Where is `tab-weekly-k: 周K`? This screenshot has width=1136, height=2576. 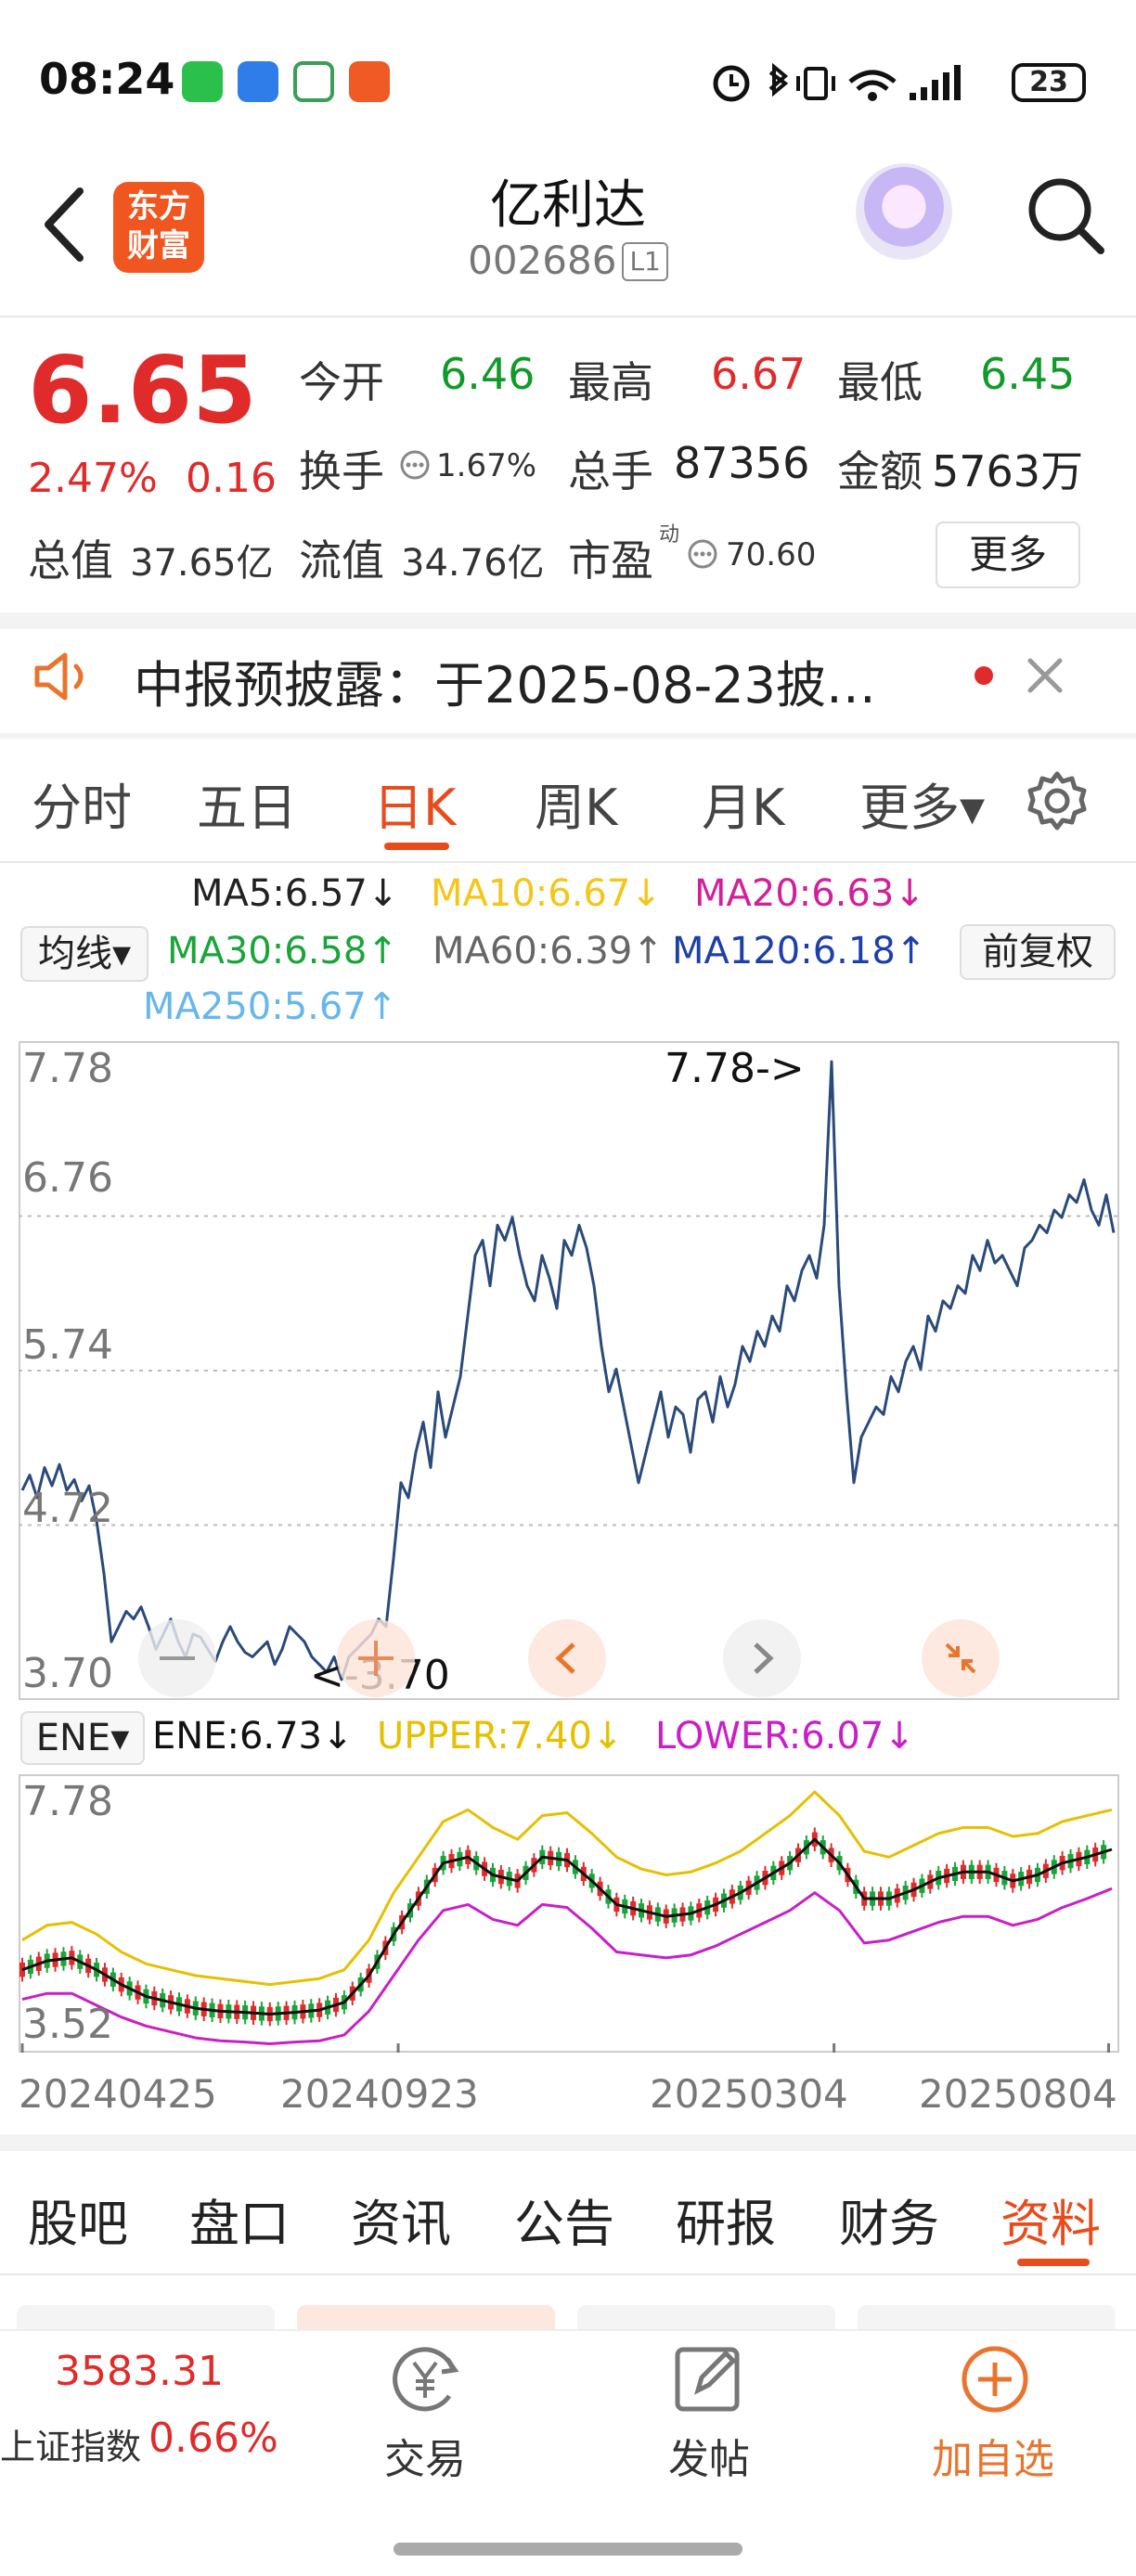
tab-weekly-k: 周K is located at coordinates (576, 803).